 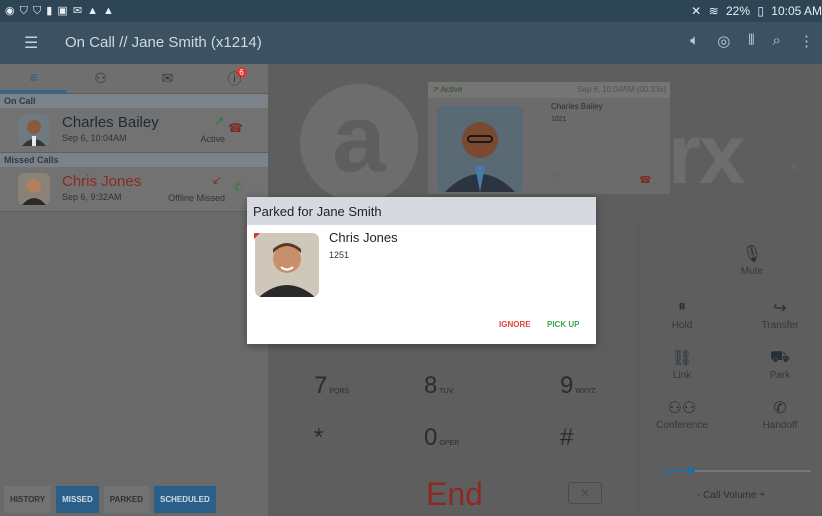 I want to click on call-volume-label: - Call Volume +, so click(x=731, y=495).